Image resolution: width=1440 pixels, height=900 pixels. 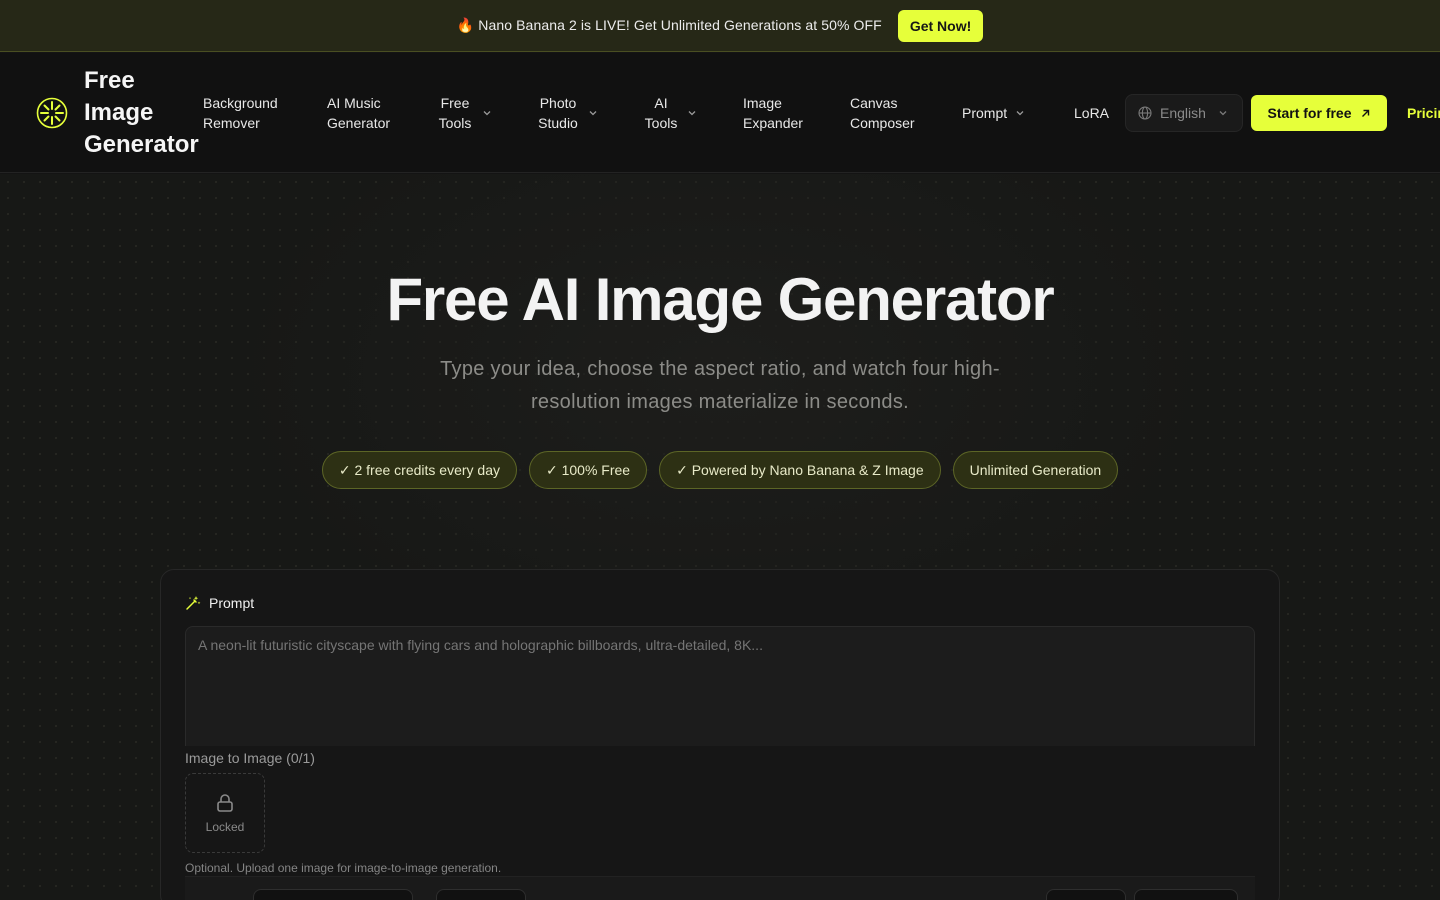 I want to click on start-for-free-button: Start for free, so click(x=1319, y=113).